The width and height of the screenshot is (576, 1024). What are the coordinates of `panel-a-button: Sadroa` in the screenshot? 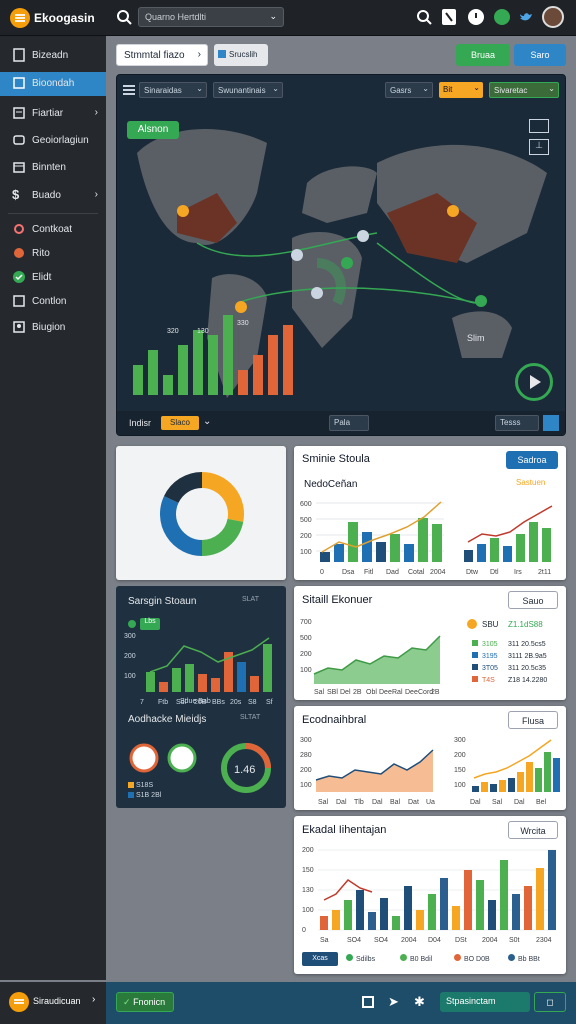 It's located at (532, 460).